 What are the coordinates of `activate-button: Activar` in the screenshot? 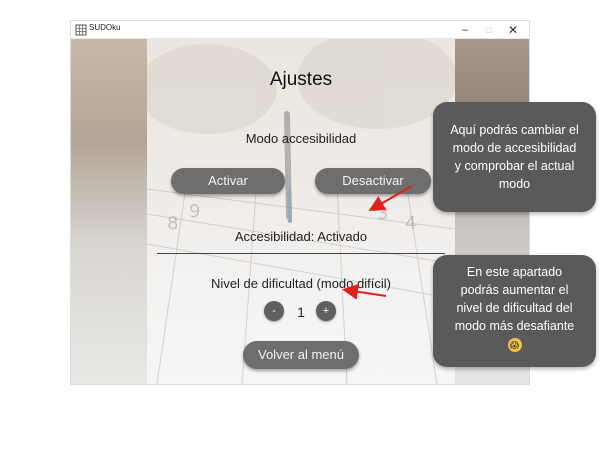 It's located at (228, 181).